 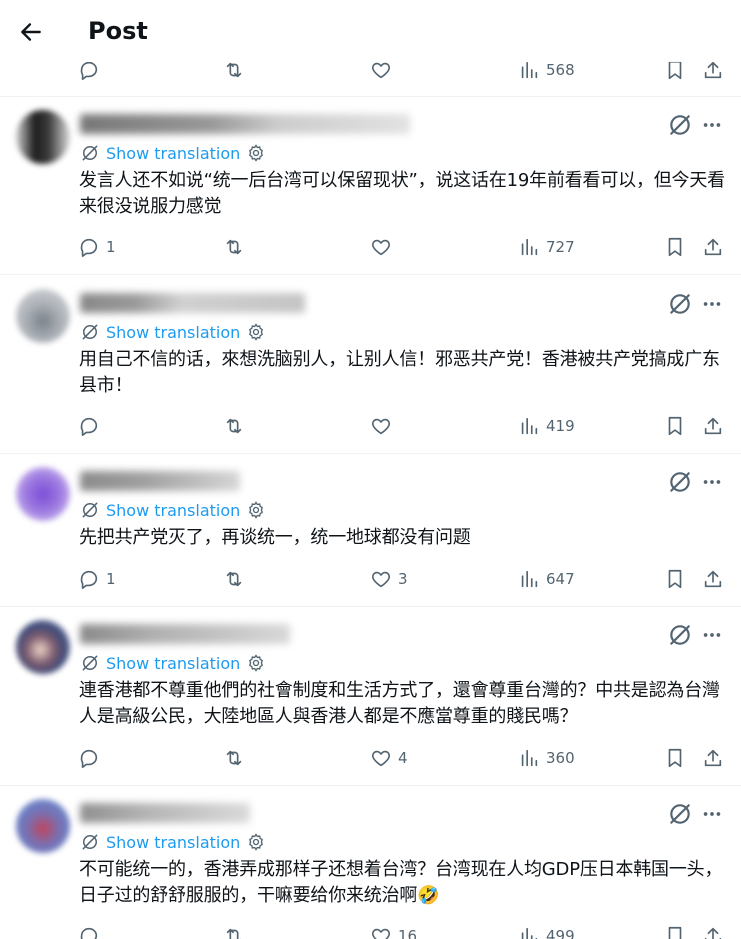 I want to click on action-bar: 16 499, so click(x=403, y=931).